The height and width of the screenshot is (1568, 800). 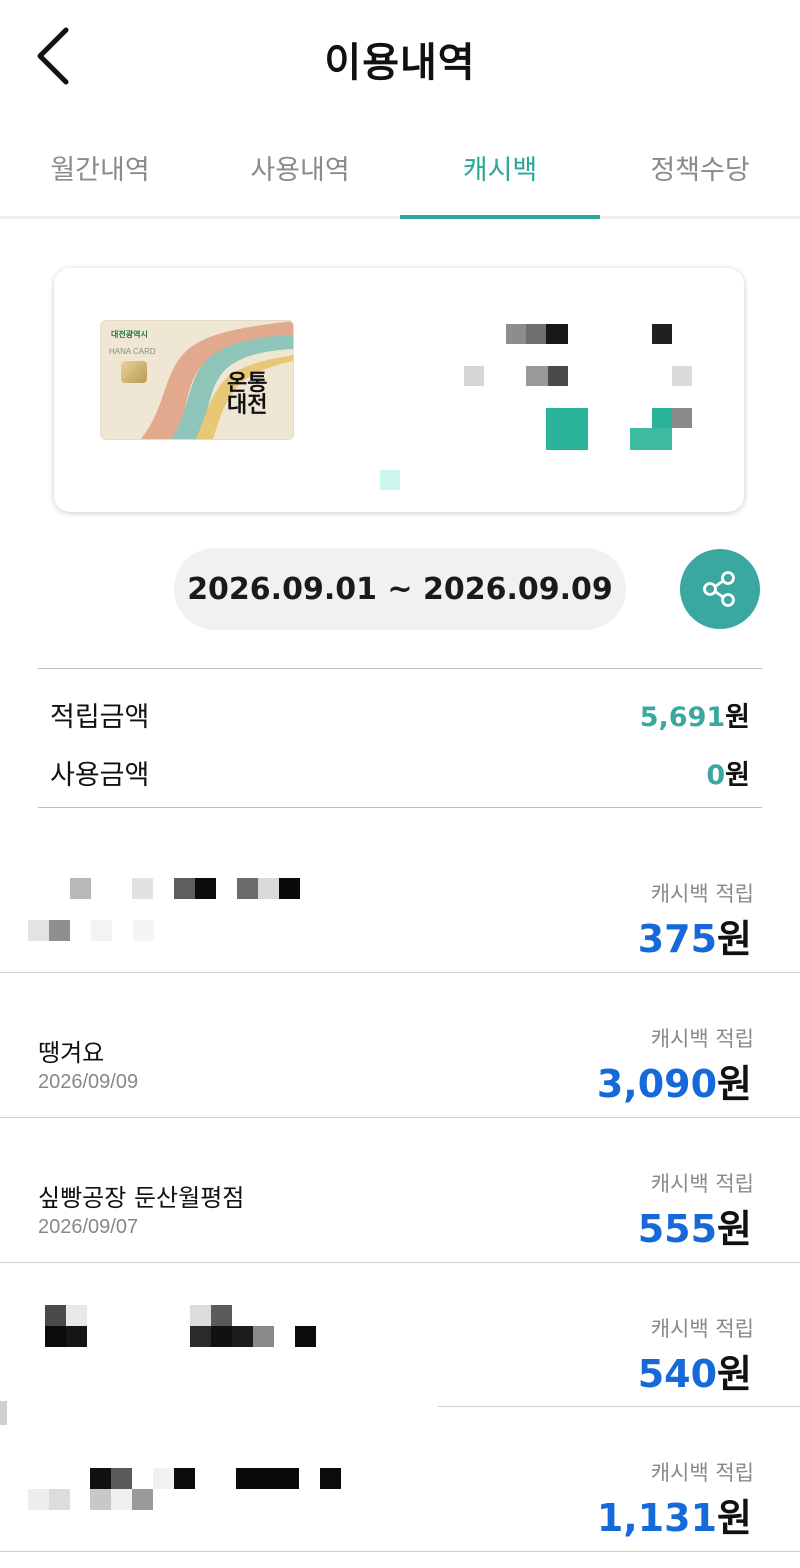 I want to click on transaction-row: 캐시백 적립 375원, so click(x=400, y=900).